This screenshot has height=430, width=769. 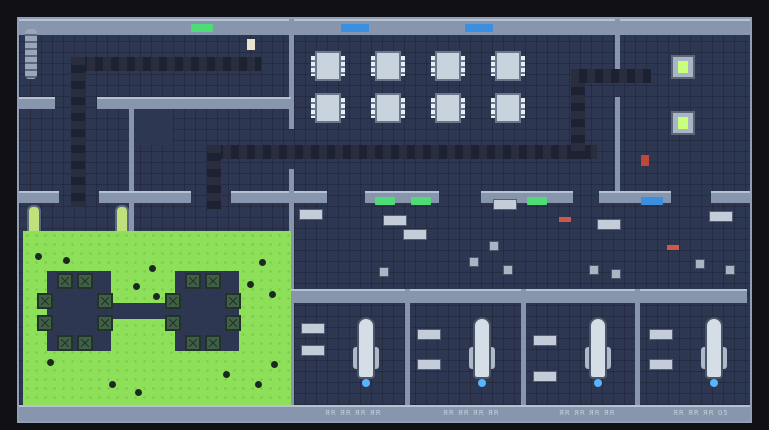 What do you see at coordinates (384, 413) in the screenshot?
I see `south-wall` at bounding box center [384, 413].